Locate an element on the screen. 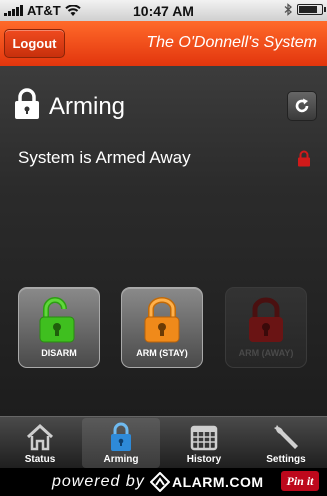 This screenshot has height=496, width=327. unlocked-padlock-icon is located at coordinates (57, 320).